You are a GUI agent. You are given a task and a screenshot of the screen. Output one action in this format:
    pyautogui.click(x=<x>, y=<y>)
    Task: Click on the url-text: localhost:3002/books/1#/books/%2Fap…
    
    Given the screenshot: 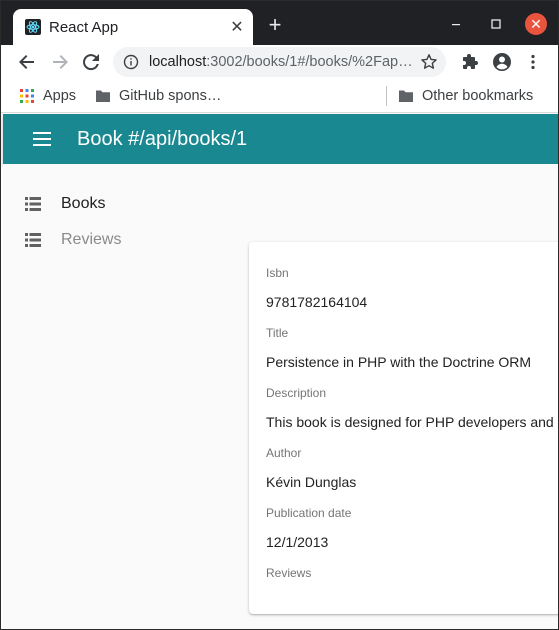 What is the action you would take?
    pyautogui.click(x=283, y=62)
    